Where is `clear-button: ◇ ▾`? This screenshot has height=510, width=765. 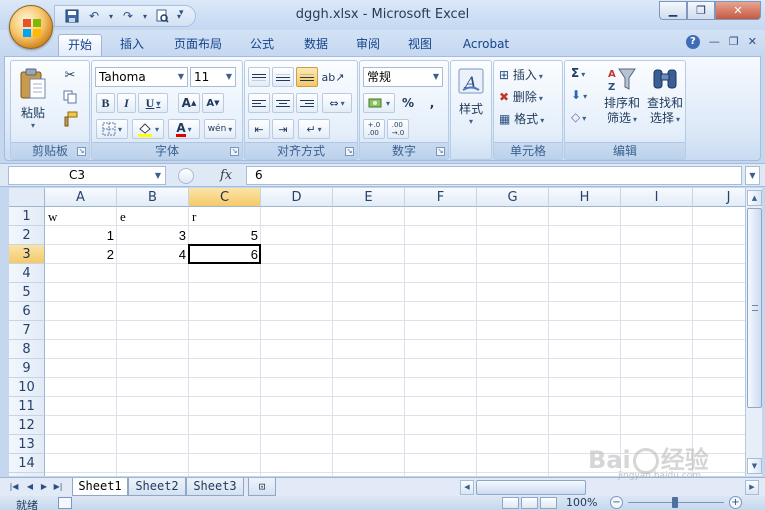 clear-button: ◇ ▾ is located at coordinates (578, 117).